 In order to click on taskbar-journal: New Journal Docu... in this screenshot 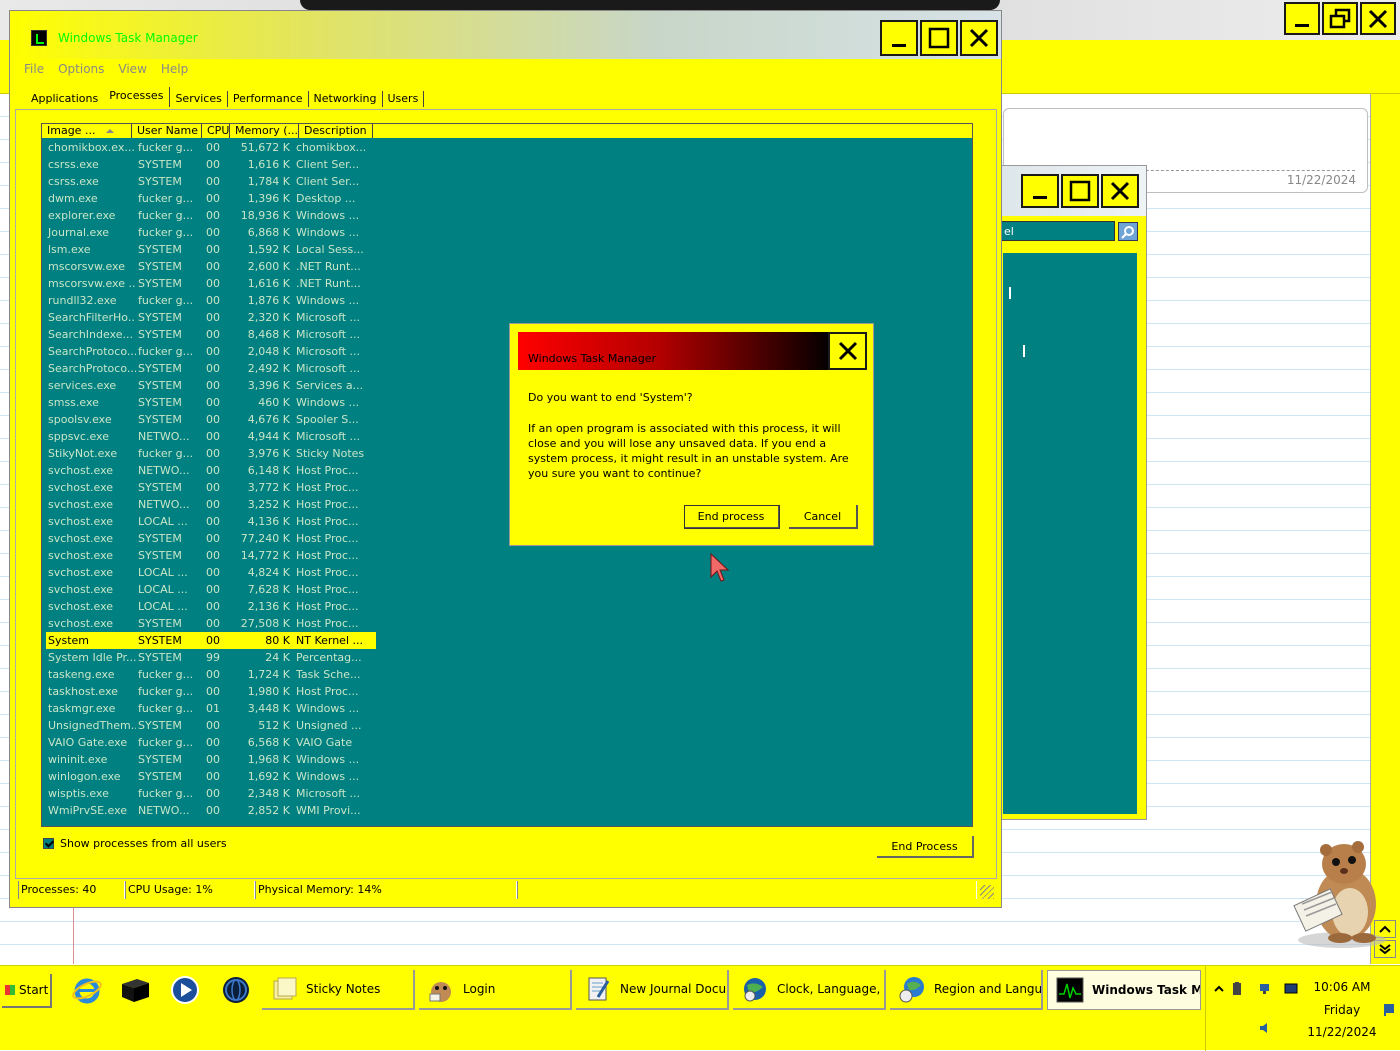, I will do `click(652, 990)`.